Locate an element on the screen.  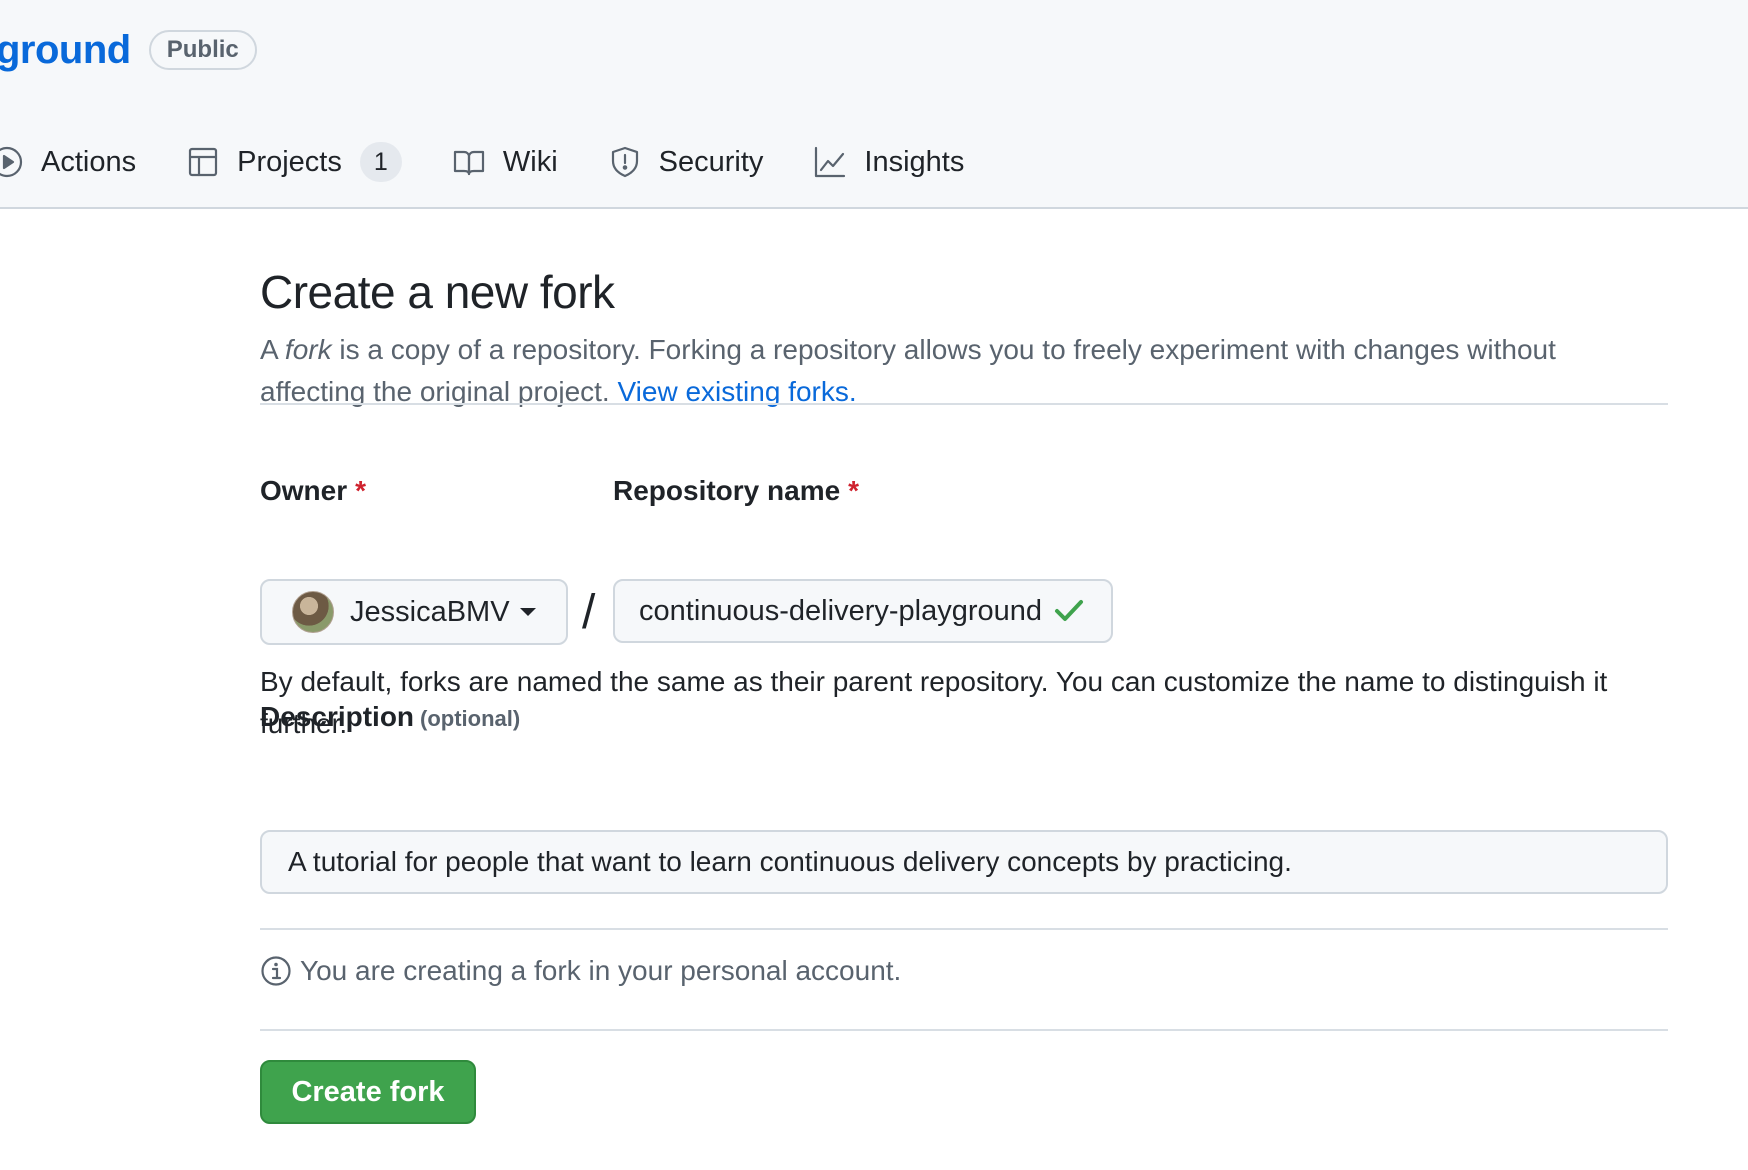
tab-security: Security is located at coordinates (686, 162).